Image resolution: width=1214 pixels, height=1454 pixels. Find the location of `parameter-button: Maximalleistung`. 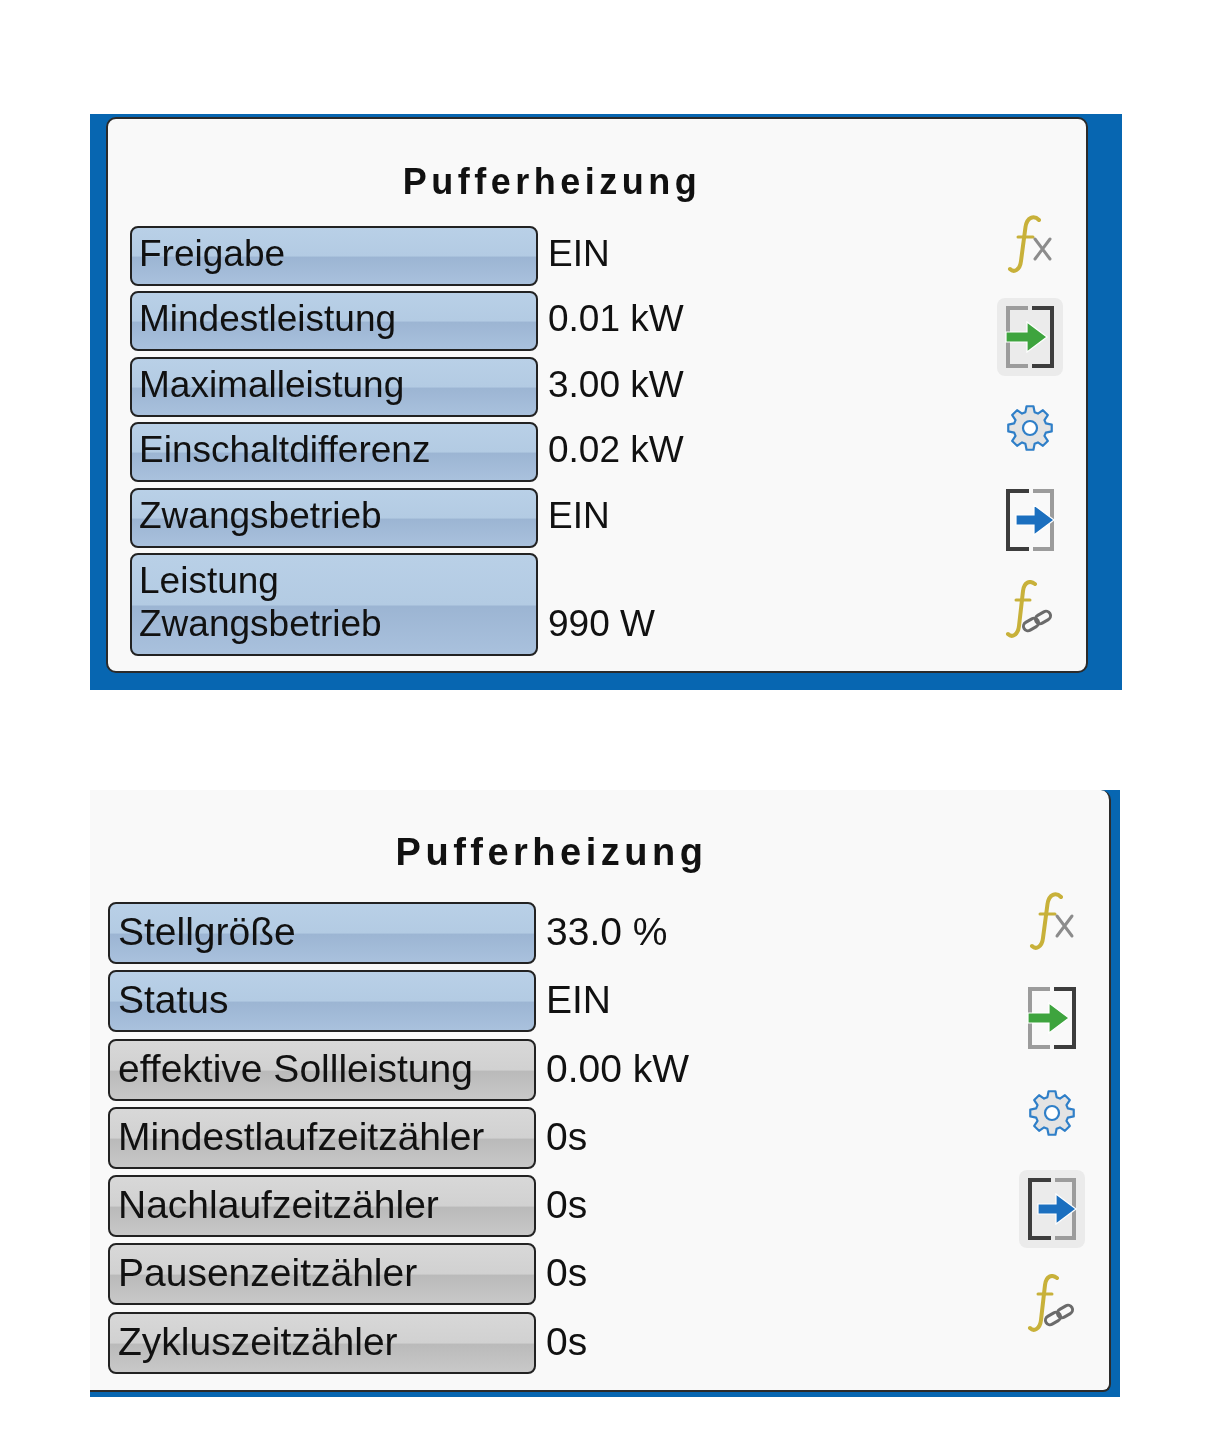

parameter-button: Maximalleistung is located at coordinates (334, 386).